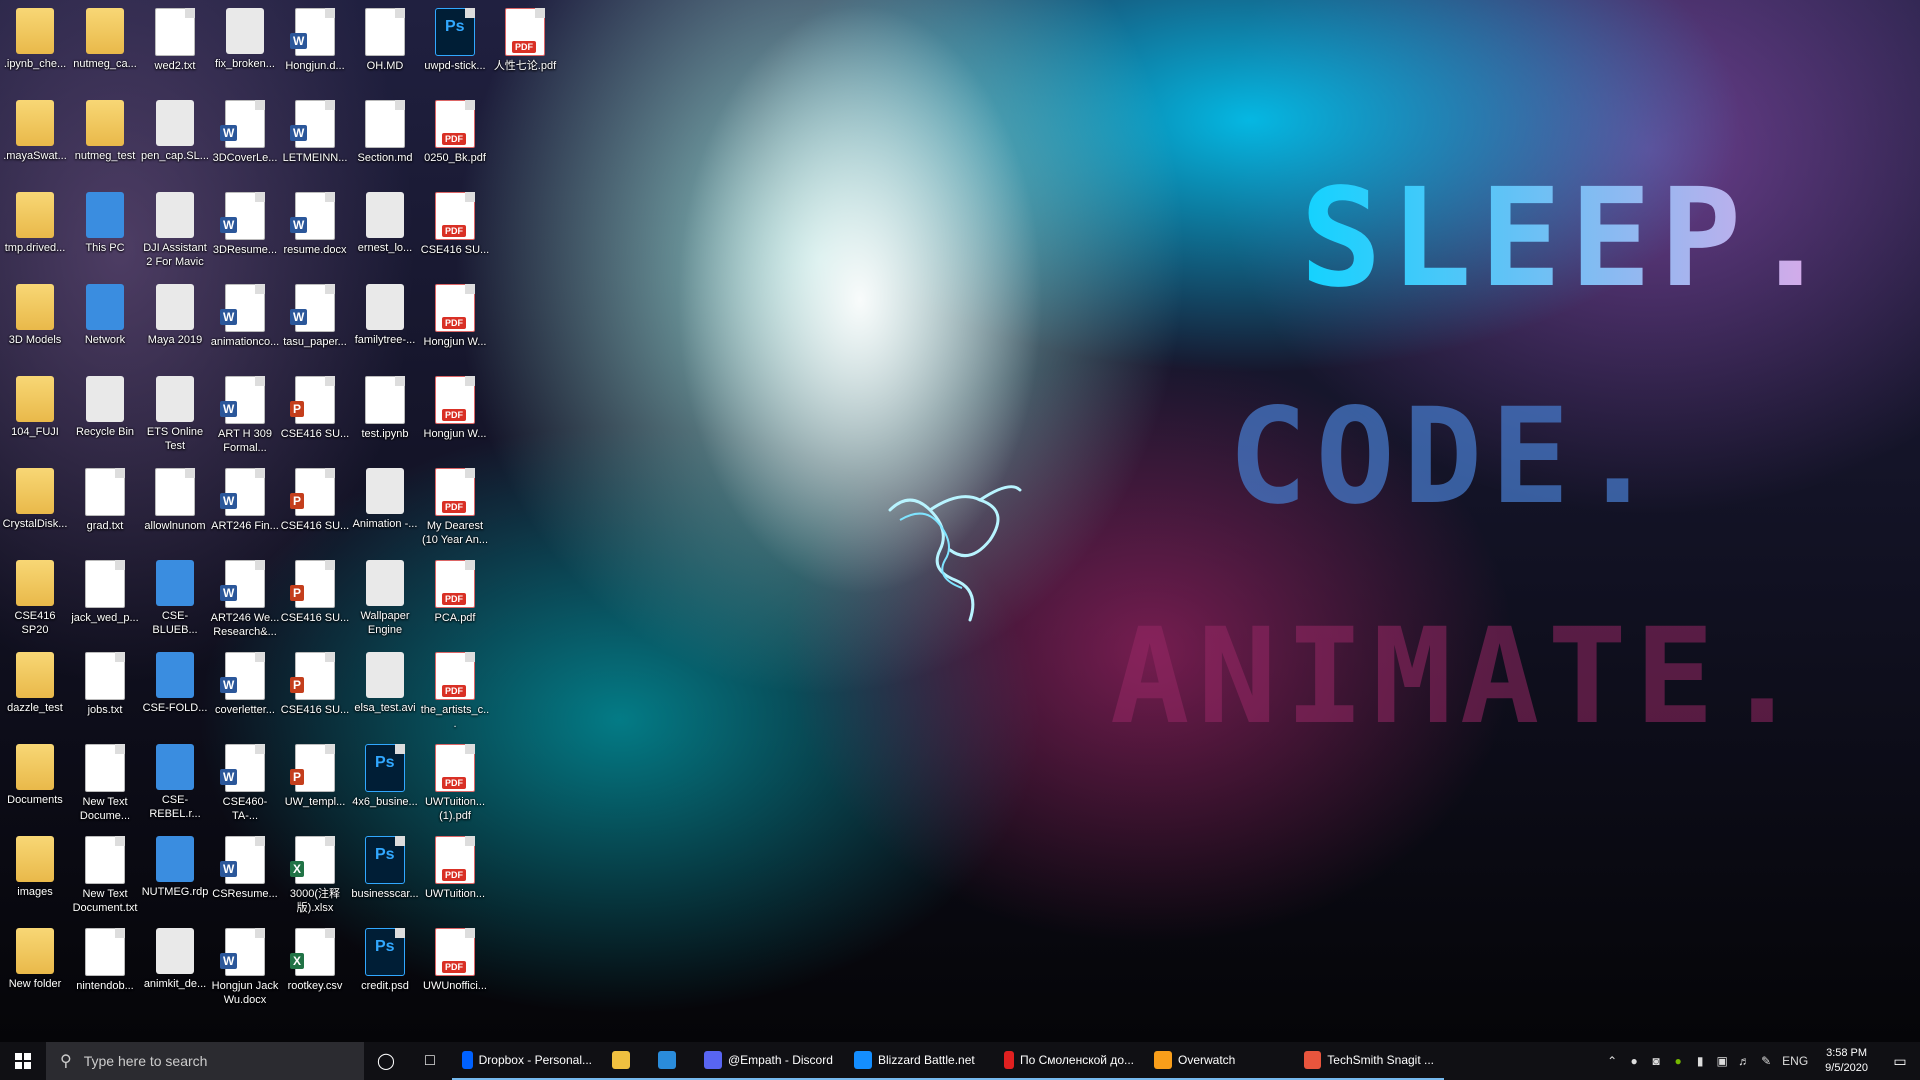 This screenshot has height=1080, width=1920. What do you see at coordinates (315, 234) in the screenshot?
I see `desktop-icon: Wresume.docx` at bounding box center [315, 234].